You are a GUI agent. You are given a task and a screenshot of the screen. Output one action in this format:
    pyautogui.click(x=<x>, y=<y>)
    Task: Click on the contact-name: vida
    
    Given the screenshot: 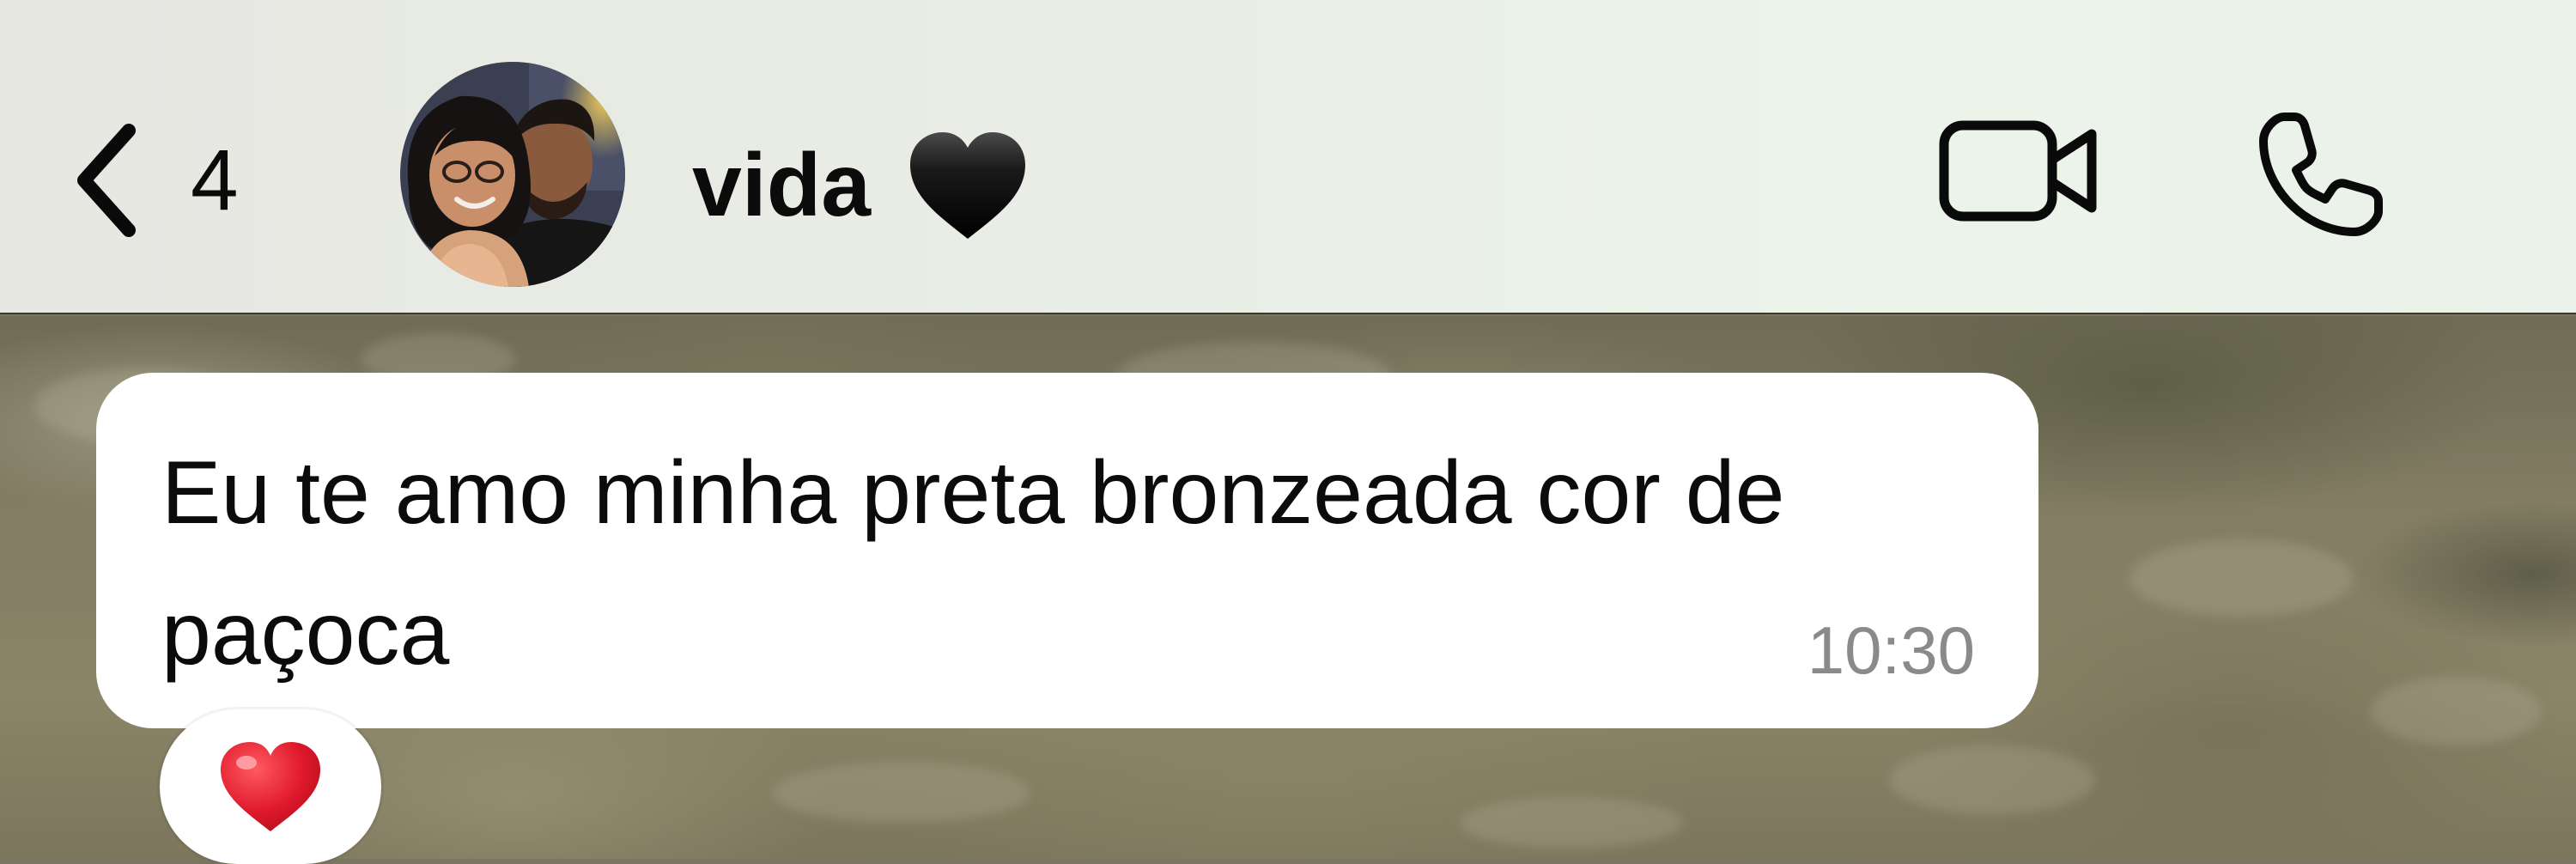 What is the action you would take?
    pyautogui.click(x=861, y=185)
    